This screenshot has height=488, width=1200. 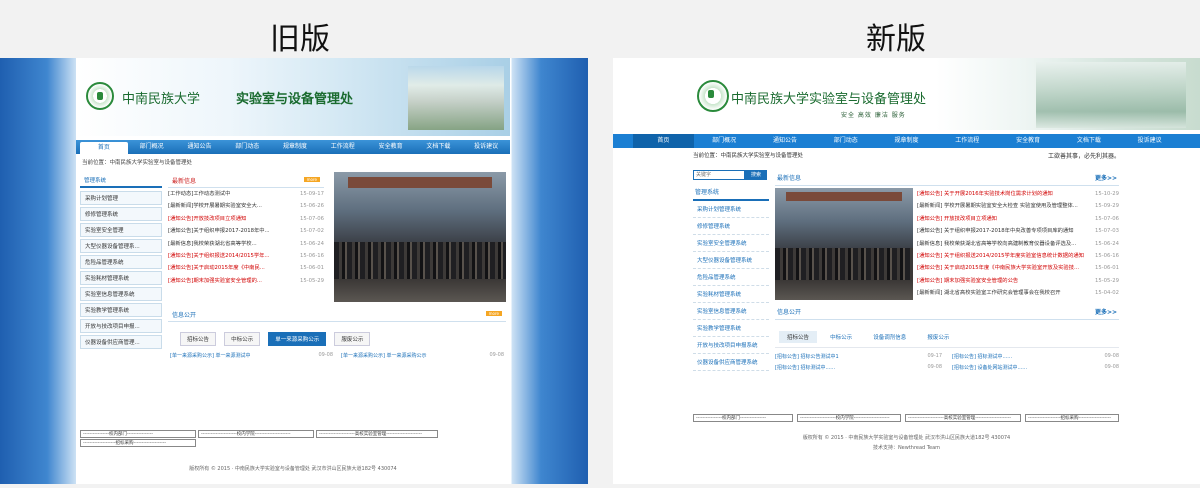 I want to click on info-item: [招标公告] 招标公告测试中1 09-17, so click(x=858, y=356).